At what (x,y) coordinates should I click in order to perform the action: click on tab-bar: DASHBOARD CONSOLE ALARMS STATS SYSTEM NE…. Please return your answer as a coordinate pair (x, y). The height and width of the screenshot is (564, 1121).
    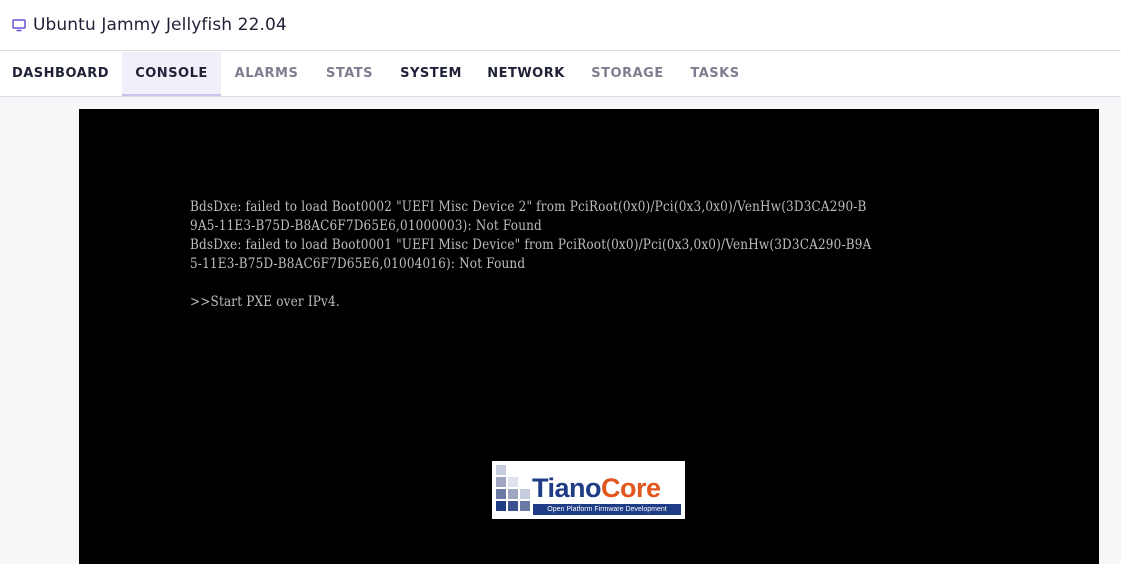
    Looking at the image, I should click on (560, 74).